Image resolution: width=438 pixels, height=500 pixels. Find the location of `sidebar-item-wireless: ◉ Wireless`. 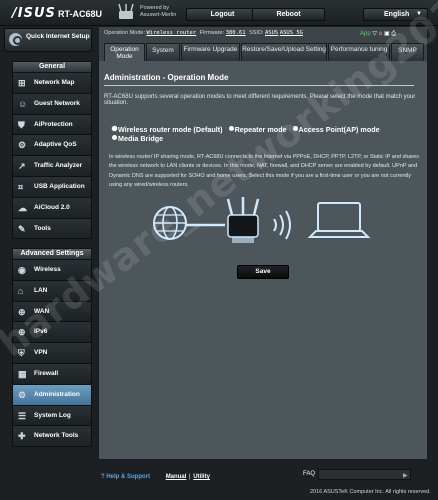

sidebar-item-wireless: ◉ Wireless is located at coordinates (52, 270).